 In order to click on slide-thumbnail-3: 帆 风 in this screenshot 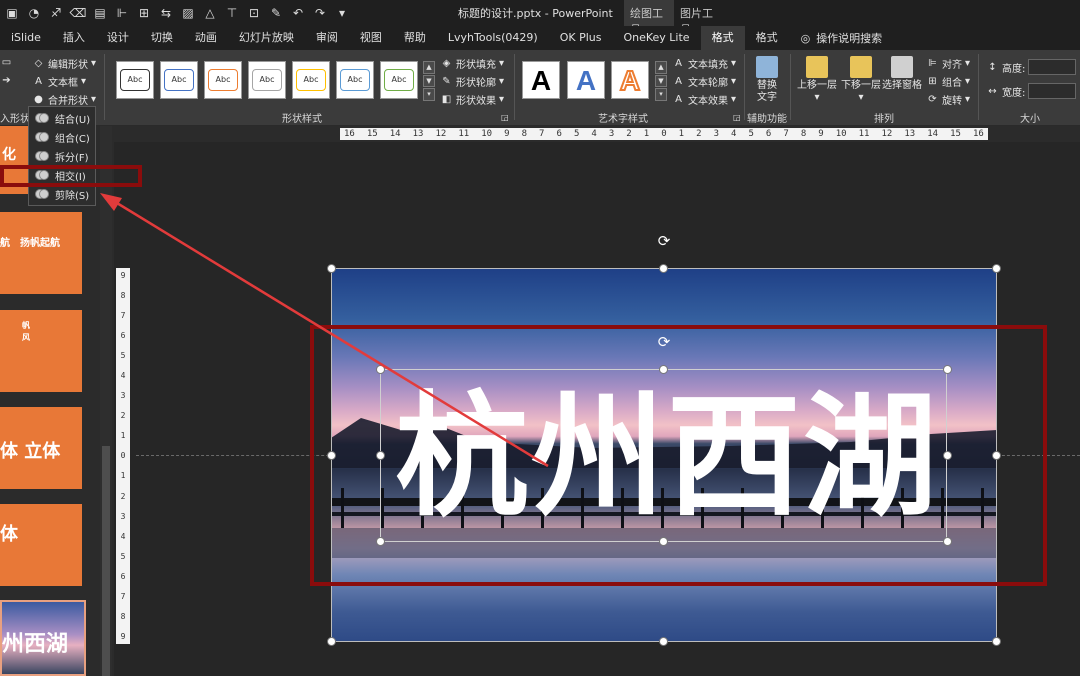, I will do `click(41, 351)`.